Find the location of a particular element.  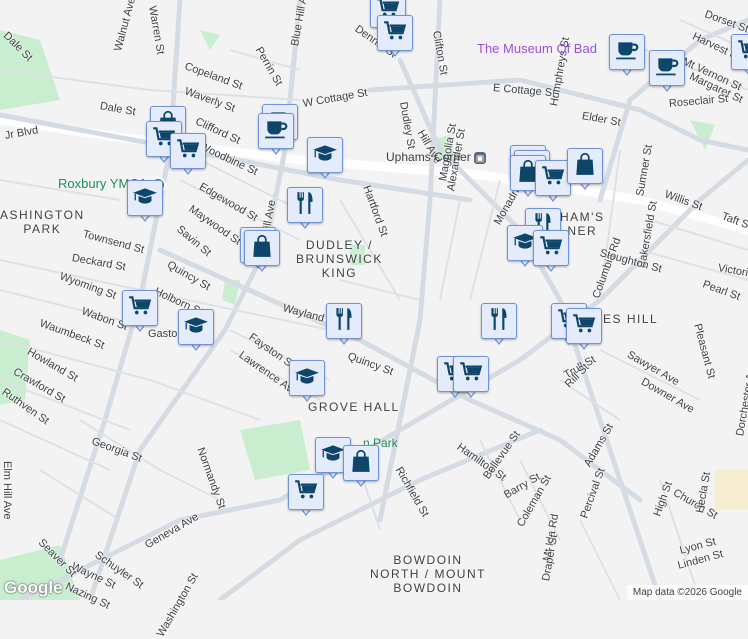

google-logo: Google is located at coordinates (33, 587).